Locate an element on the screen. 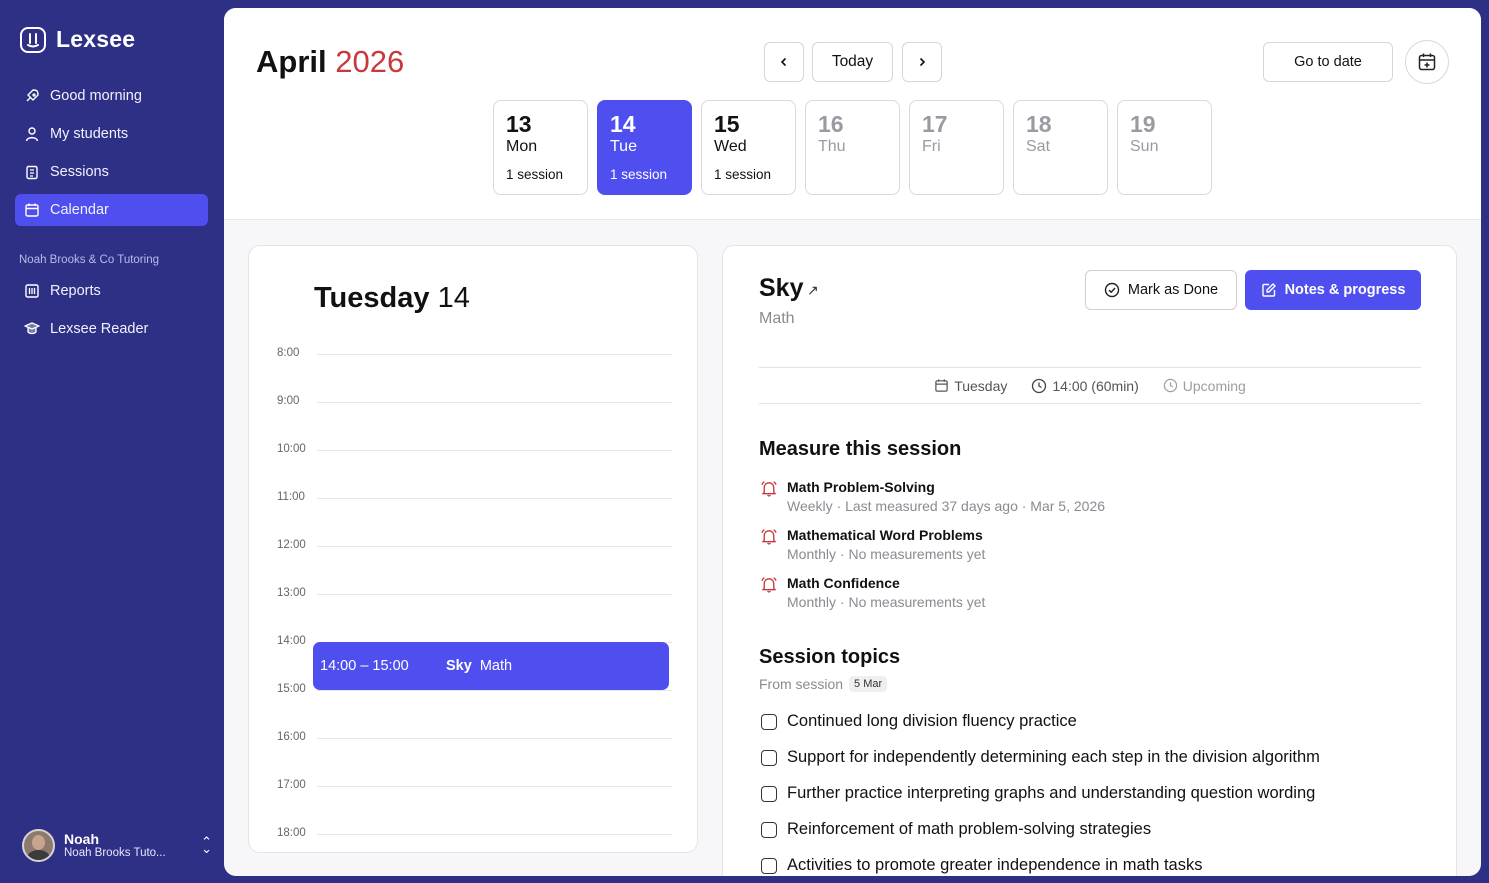 The width and height of the screenshot is (1489, 883). day-name: Sun is located at coordinates (1144, 146).